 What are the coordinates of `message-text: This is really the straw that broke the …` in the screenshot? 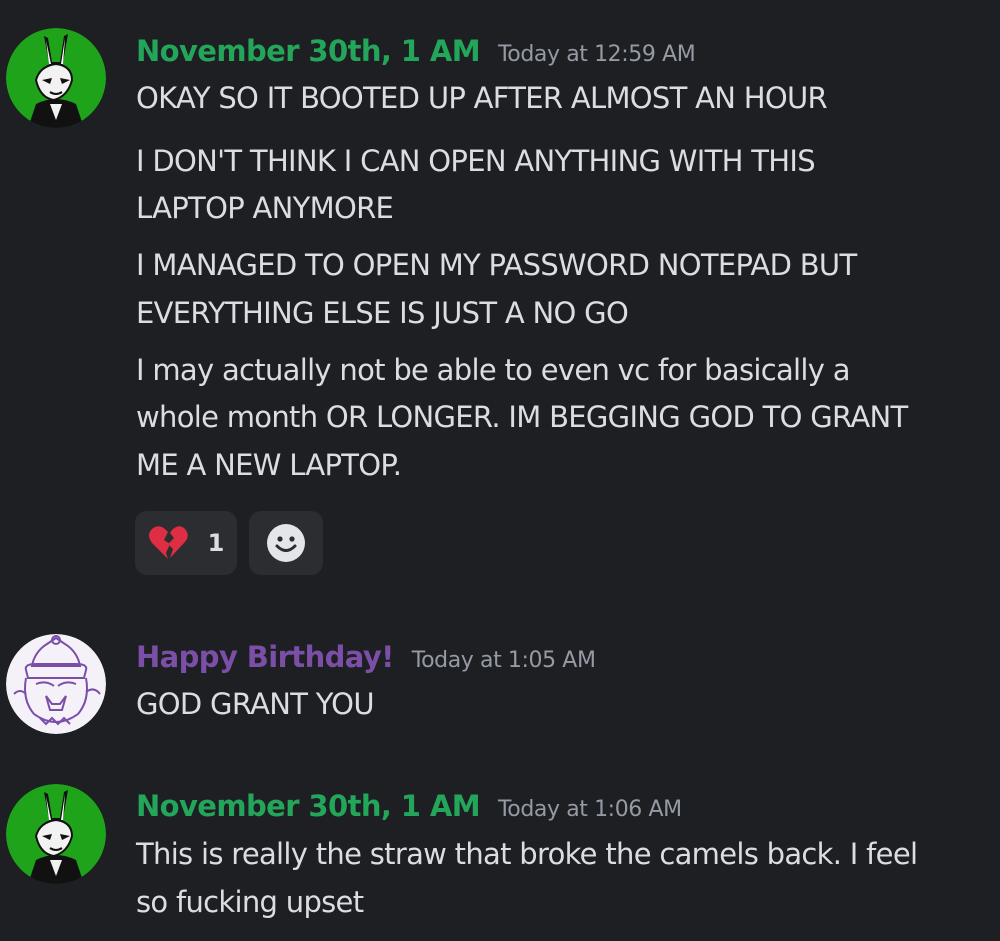 It's located at (527, 854).